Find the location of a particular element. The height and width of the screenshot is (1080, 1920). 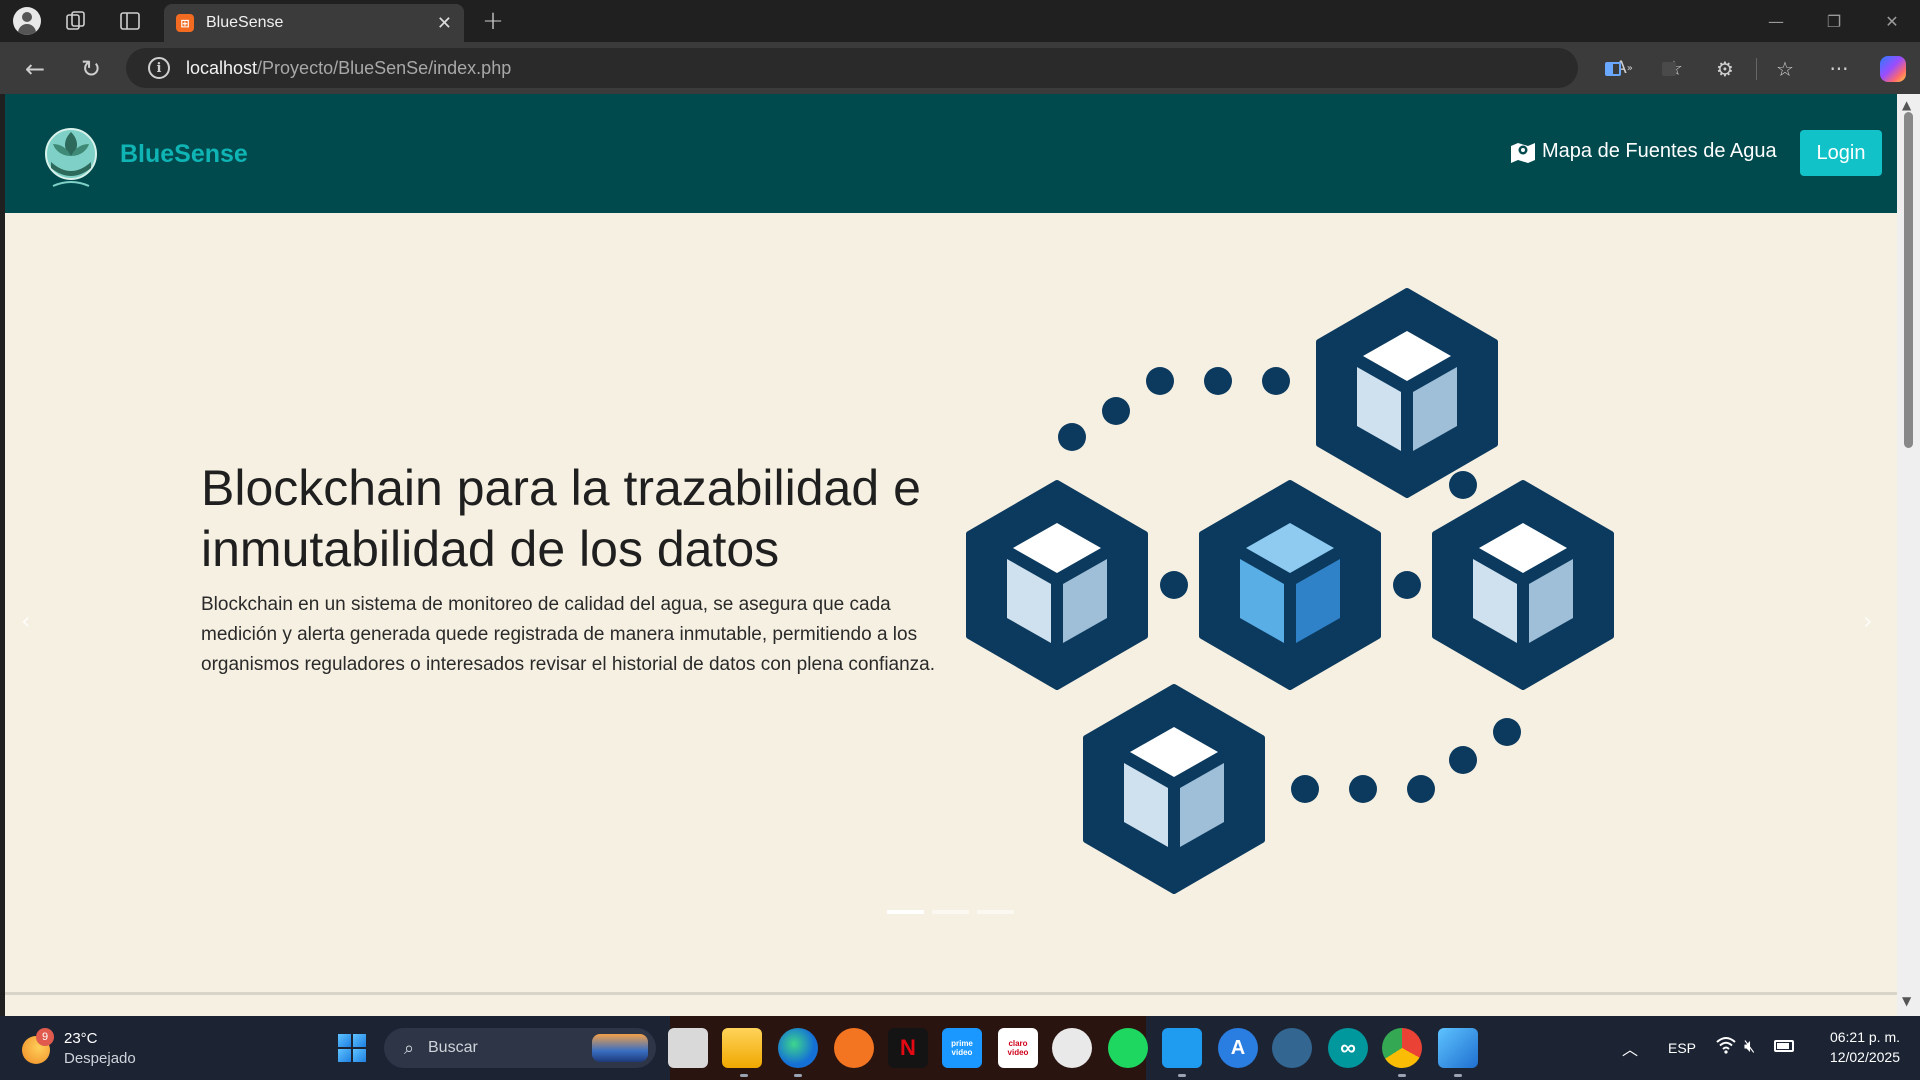

cube-left is located at coordinates (1057, 585).